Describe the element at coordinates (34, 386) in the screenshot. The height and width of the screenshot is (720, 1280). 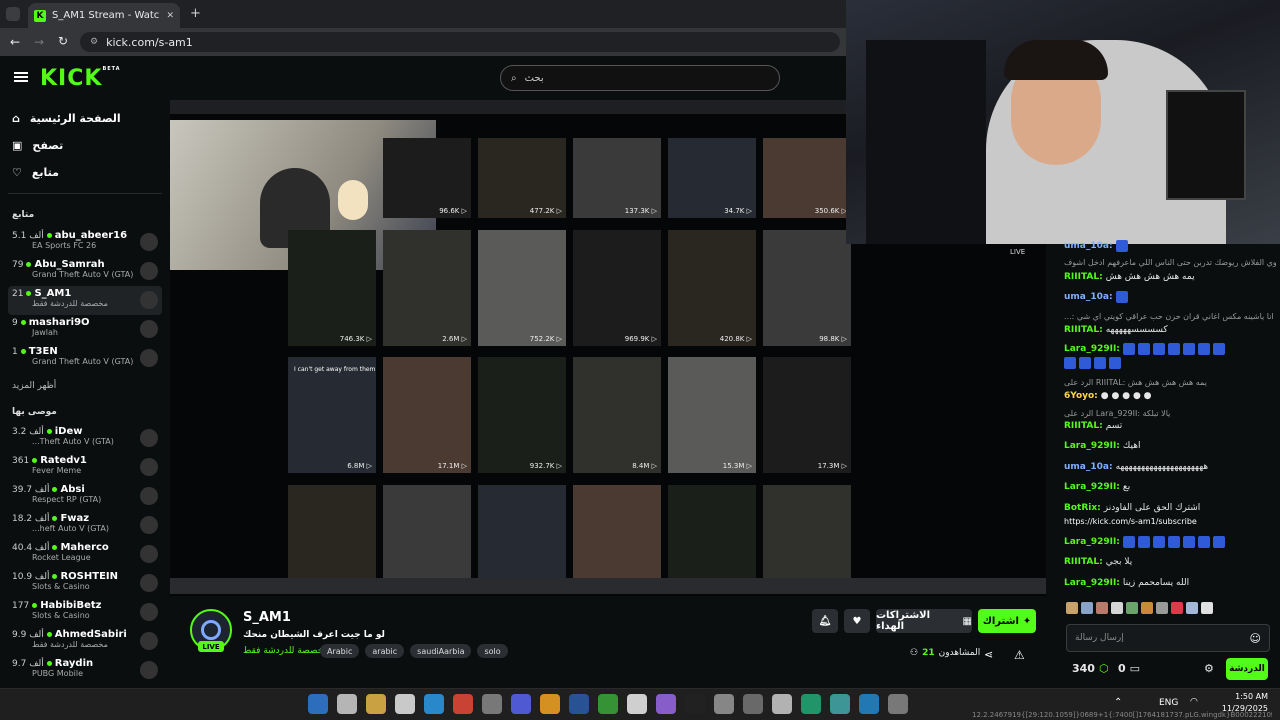
I see `show-more-link: أظهر المزيد` at that location.